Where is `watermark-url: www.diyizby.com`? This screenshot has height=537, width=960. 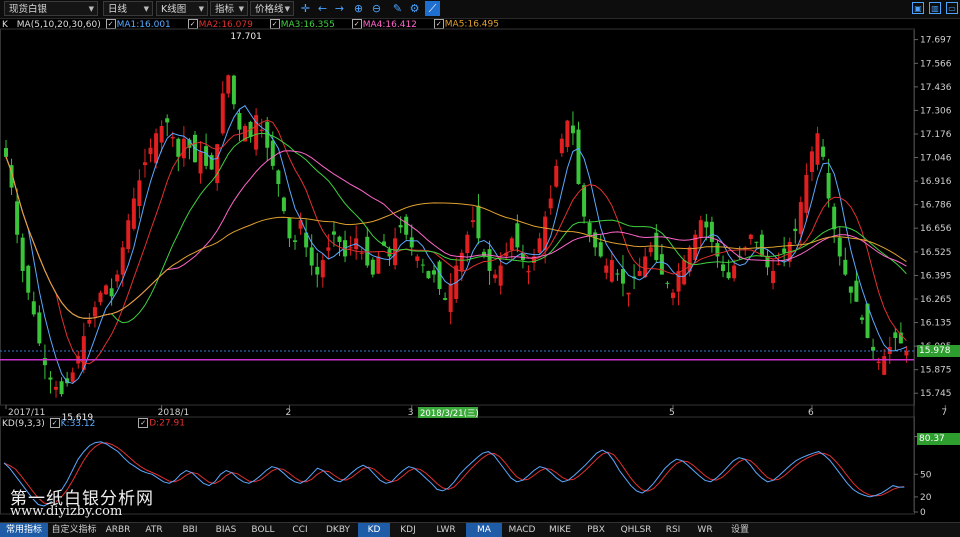
watermark-url: www.diyizby.com is located at coordinates (66, 511).